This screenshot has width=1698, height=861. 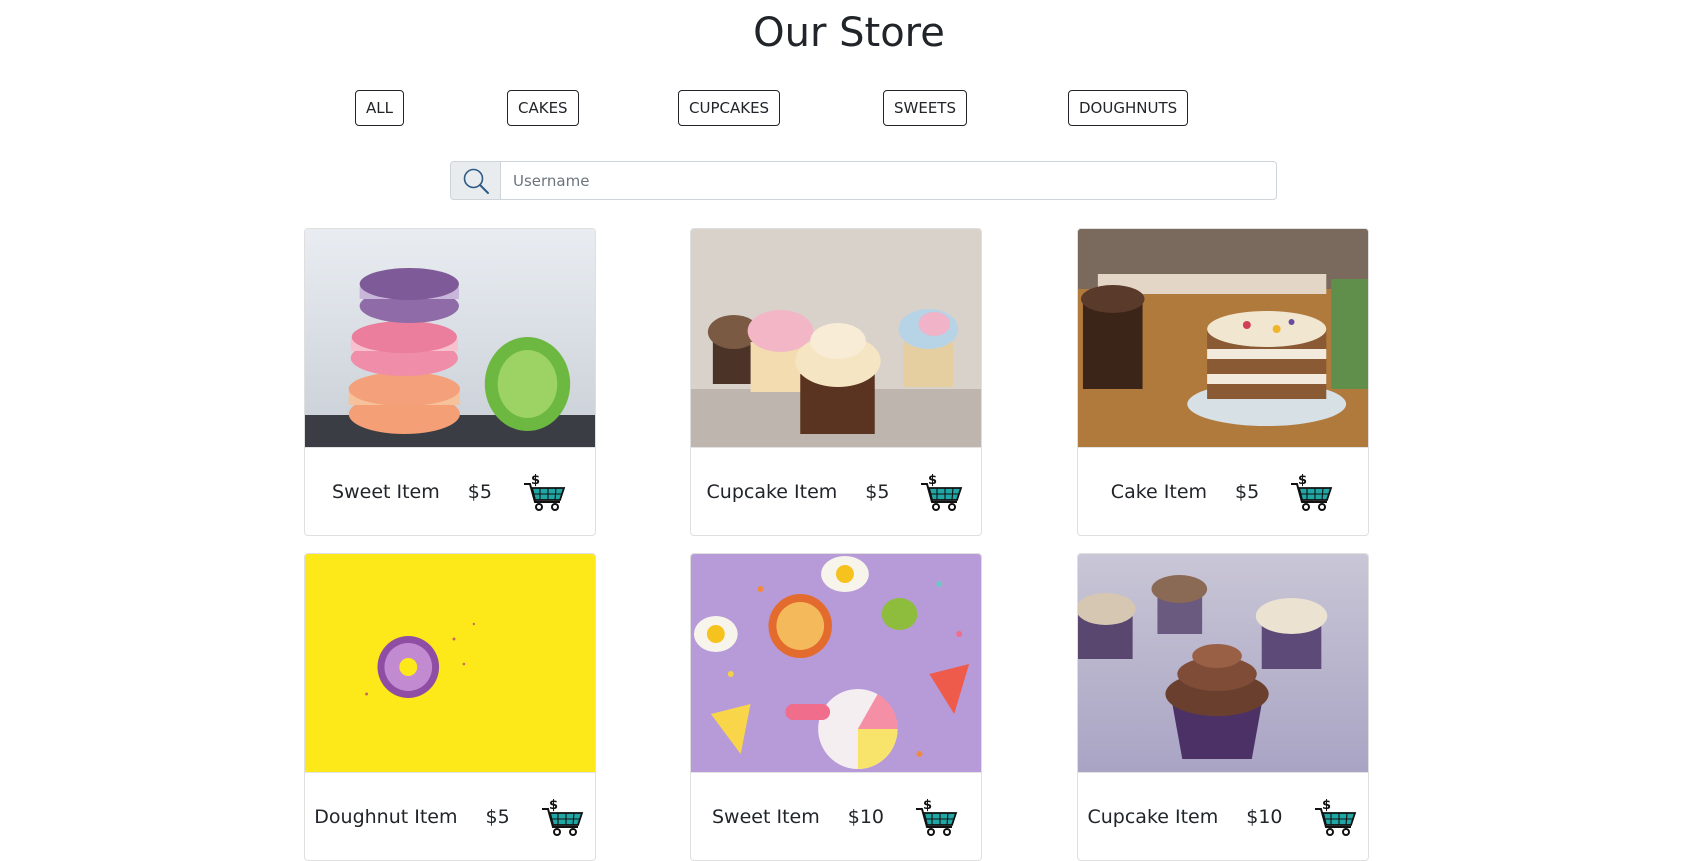 I want to click on search-addon, so click(x=475, y=180).